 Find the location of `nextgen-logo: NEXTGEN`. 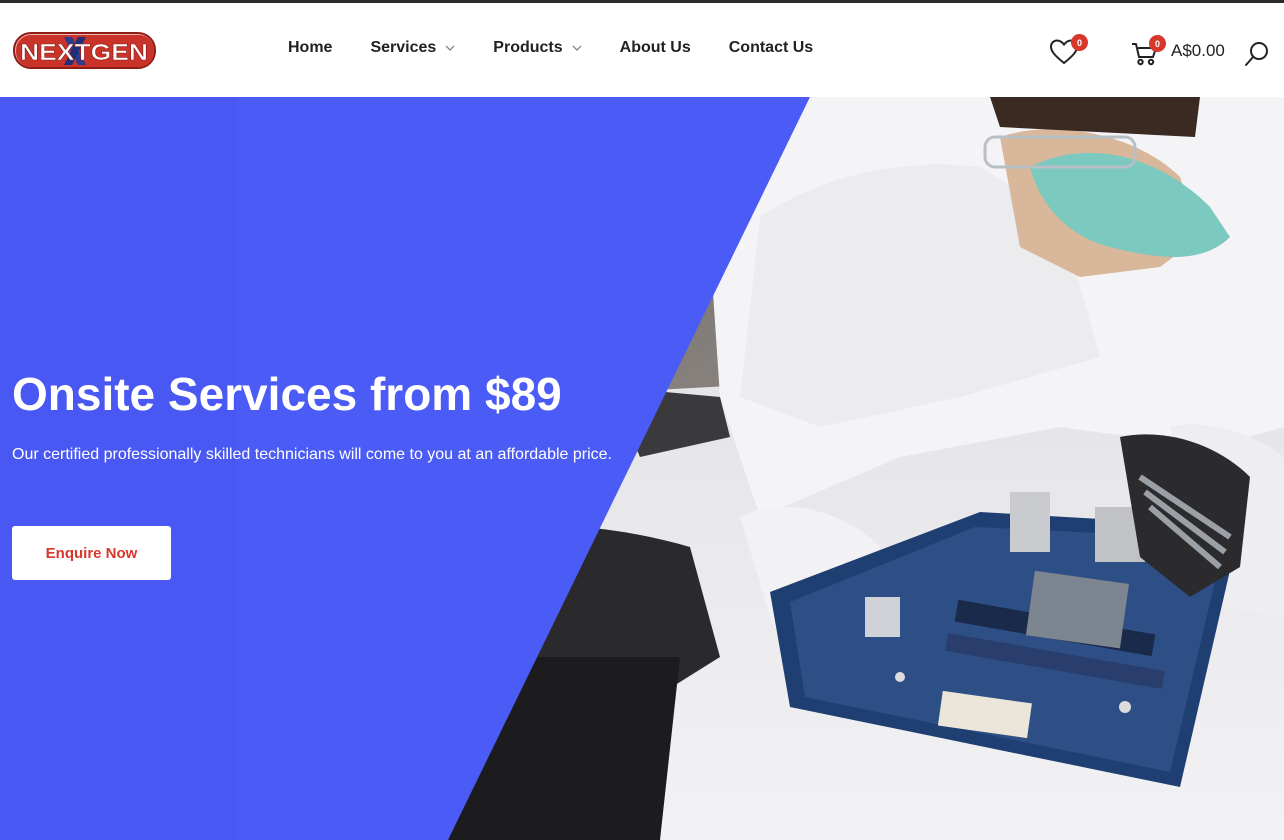

nextgen-logo: NEXTGEN is located at coordinates (84, 50).